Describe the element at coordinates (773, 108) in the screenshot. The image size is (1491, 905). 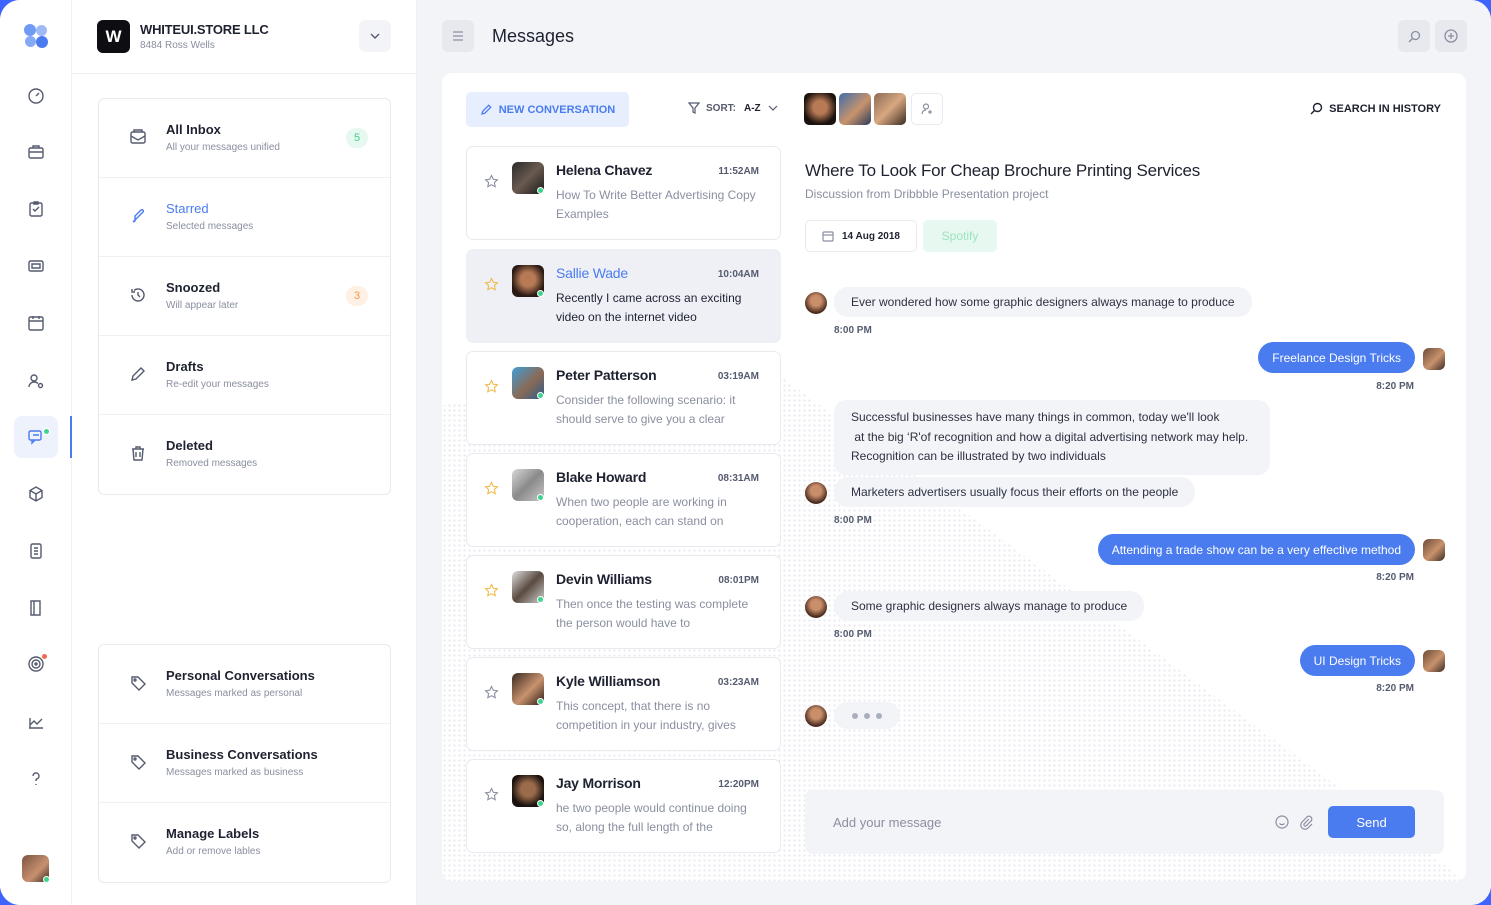
I see `chevron-down-icon` at that location.